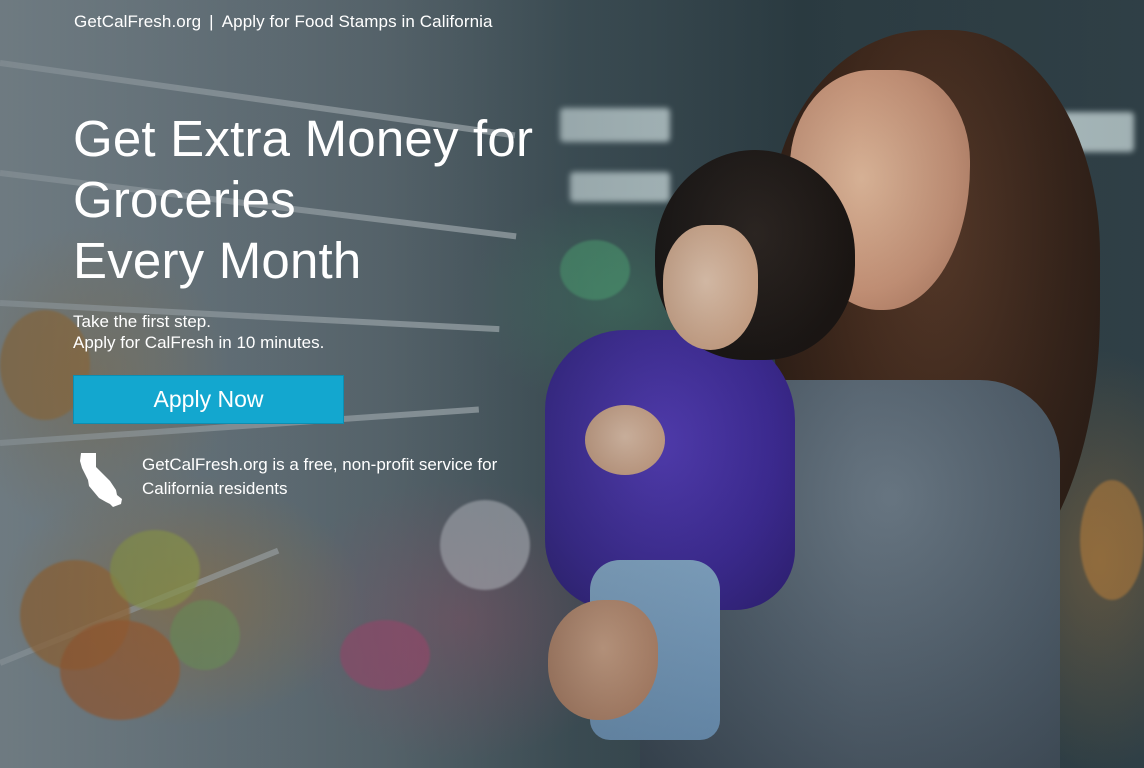 The width and height of the screenshot is (1144, 768). What do you see at coordinates (101, 480) in the screenshot?
I see `california-state-icon` at bounding box center [101, 480].